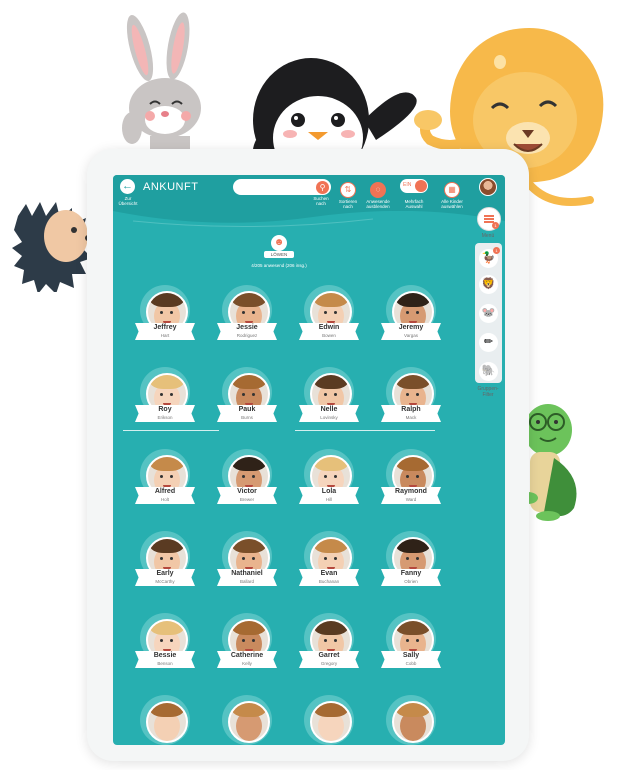 The height and width of the screenshot is (770, 632). I want to click on child-card: Nelle Lovinsky, so click(329, 398).